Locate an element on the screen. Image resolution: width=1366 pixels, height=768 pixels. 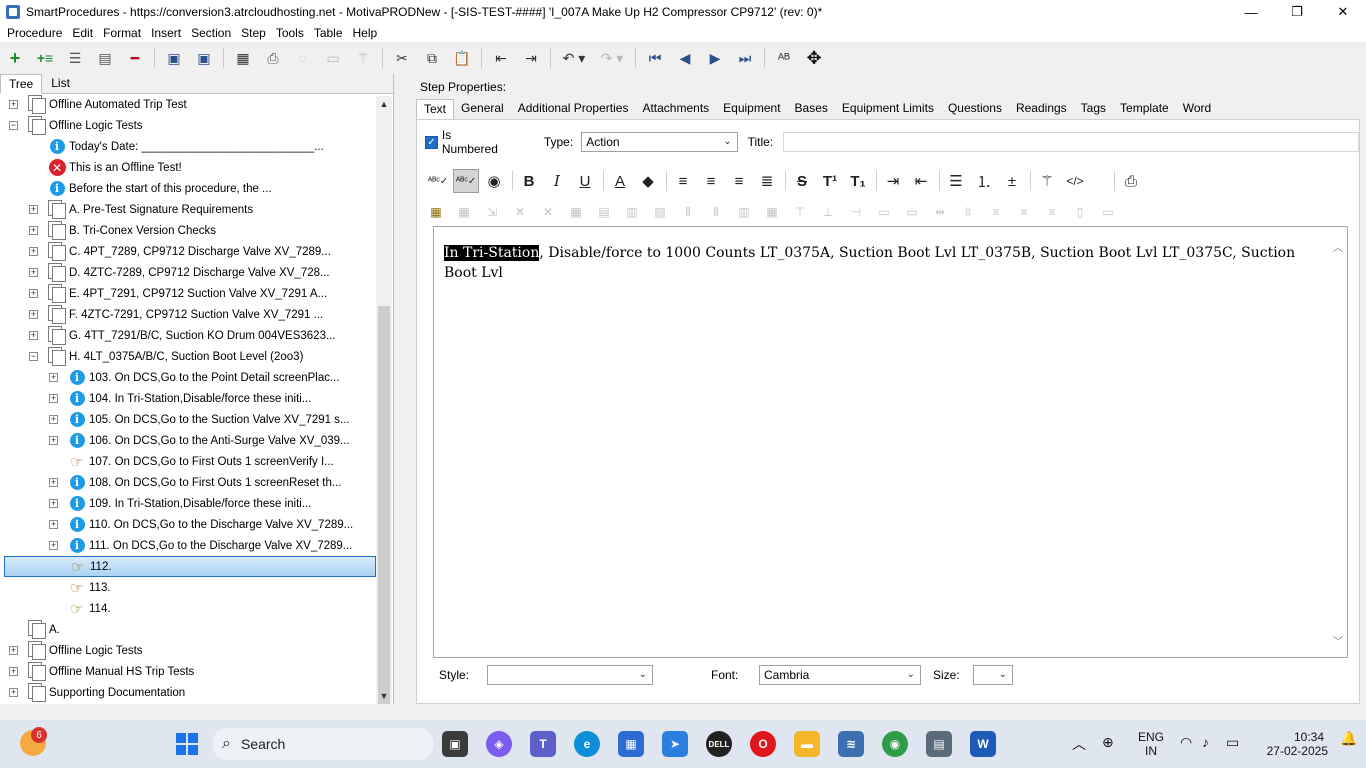
tab-equipment: Equipment is located at coordinates (751, 109).